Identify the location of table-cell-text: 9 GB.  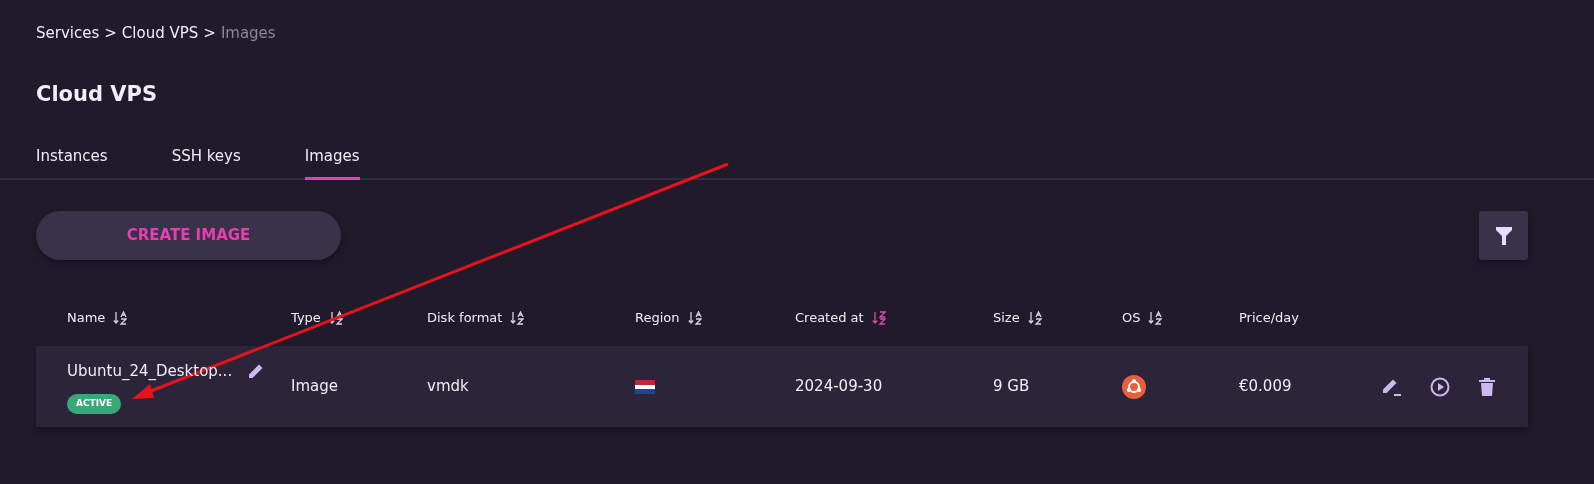
(1012, 387).